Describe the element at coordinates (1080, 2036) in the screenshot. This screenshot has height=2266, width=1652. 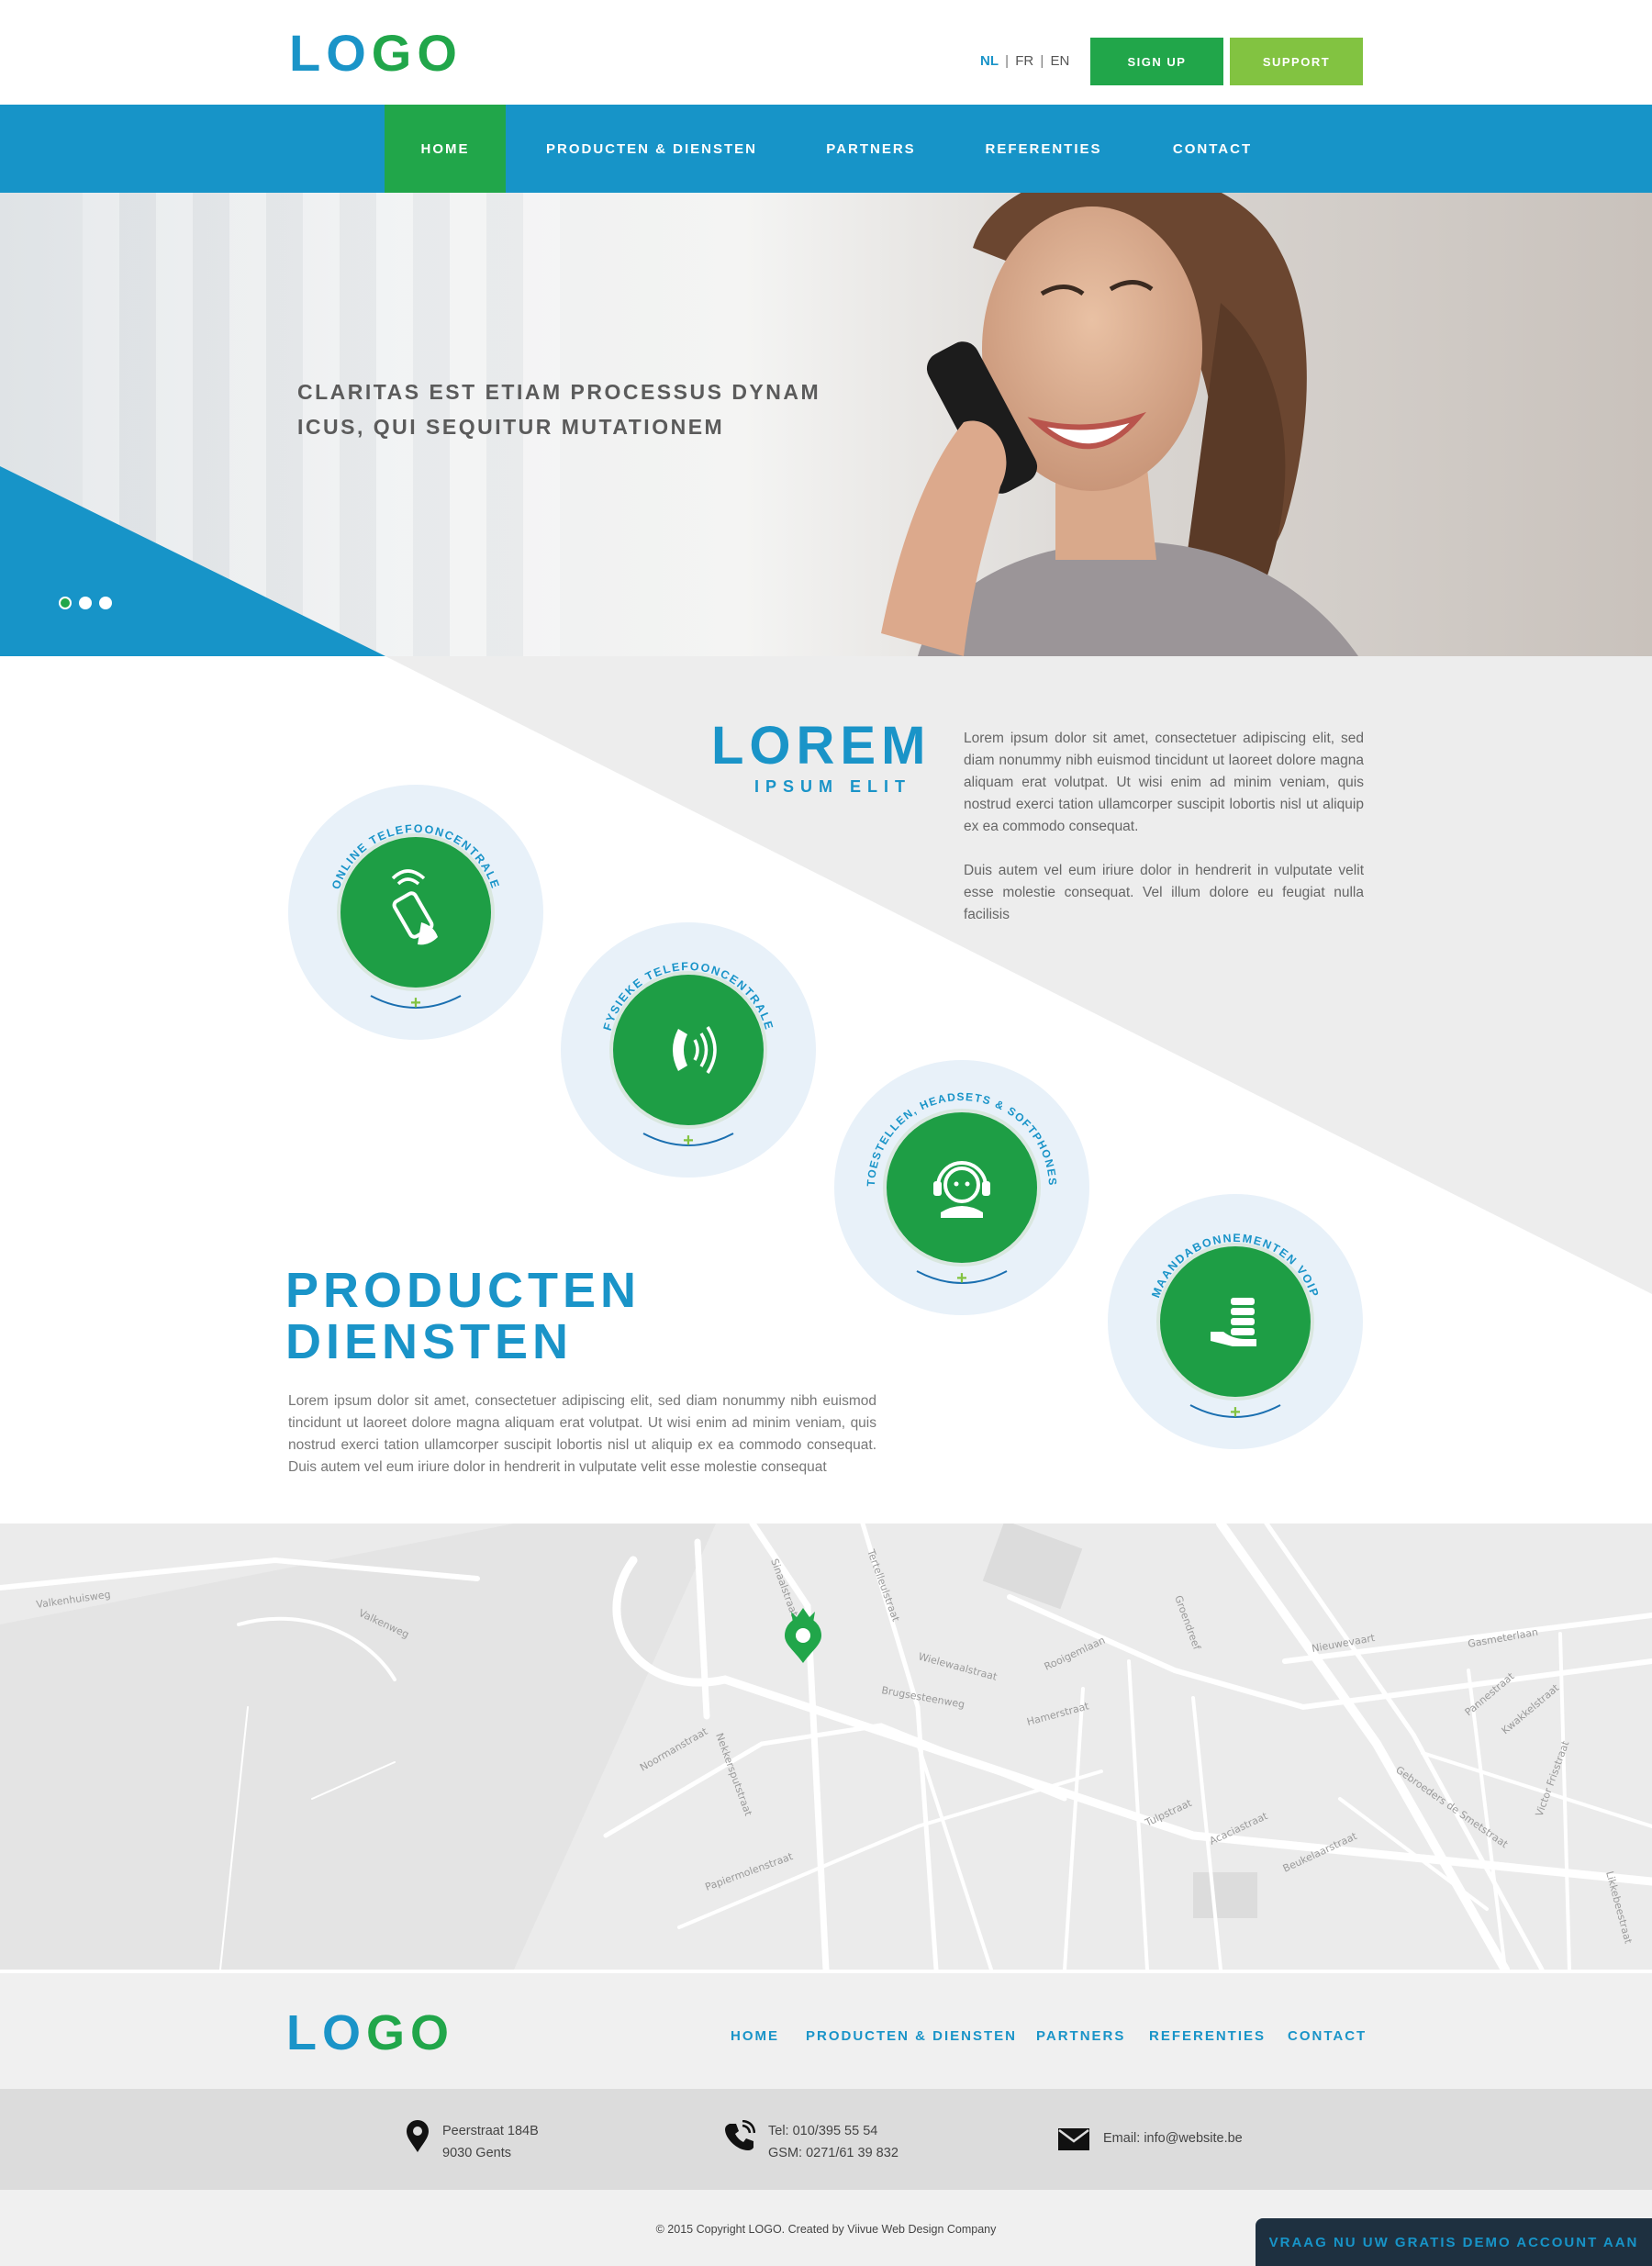
I see `footer-nav-partners: PARTNERS` at that location.